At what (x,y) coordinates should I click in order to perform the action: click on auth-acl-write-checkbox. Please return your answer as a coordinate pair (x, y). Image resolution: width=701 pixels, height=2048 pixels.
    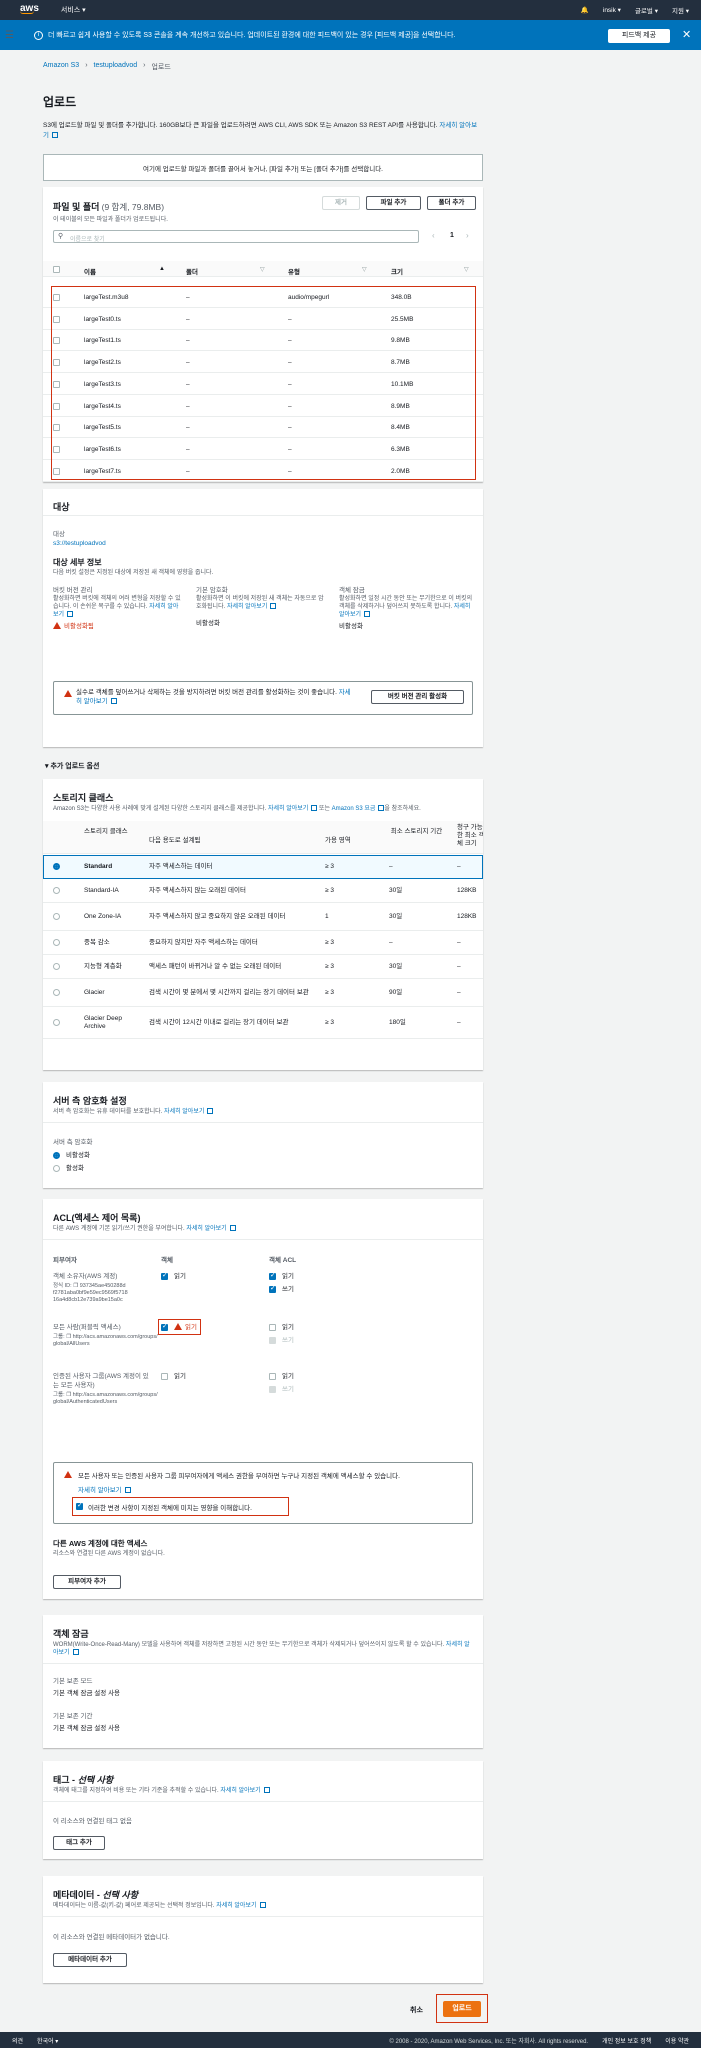
    Looking at the image, I should click on (272, 1389).